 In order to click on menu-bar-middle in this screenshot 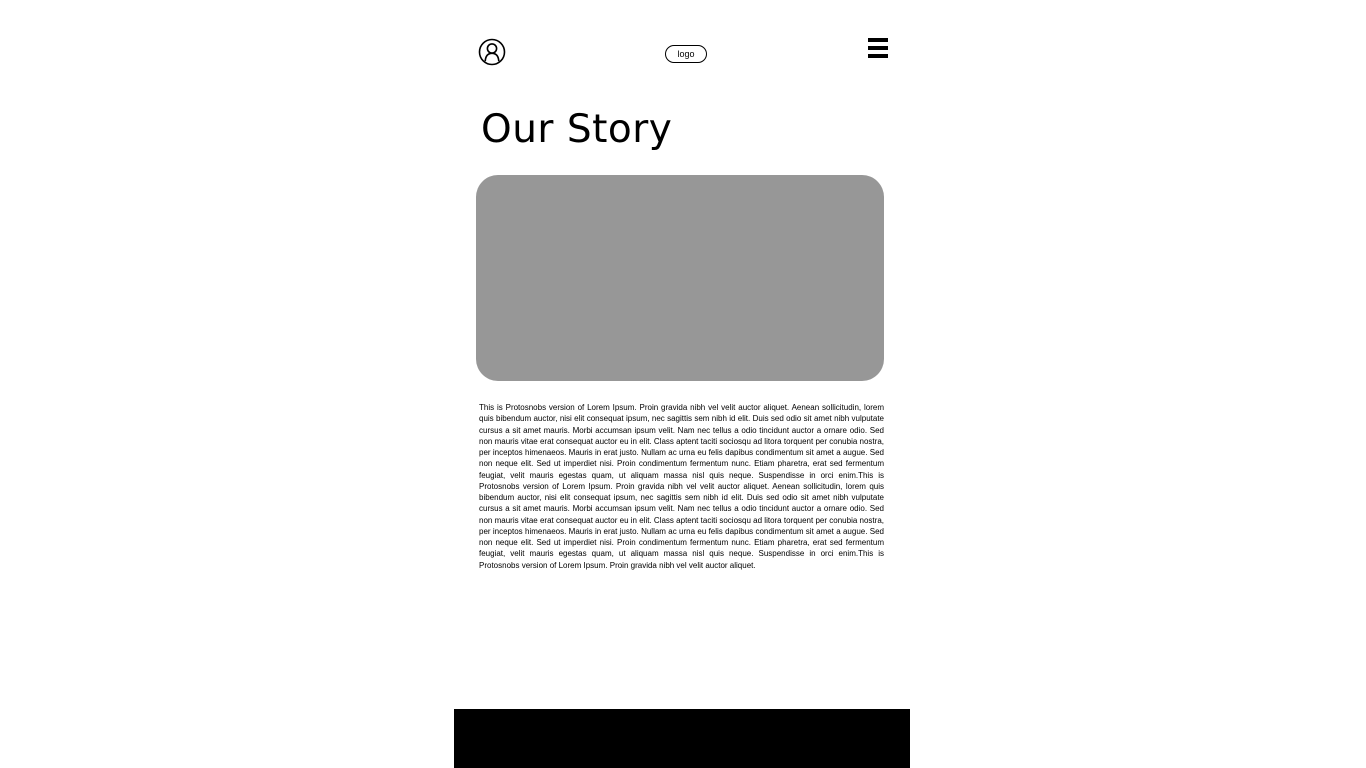, I will do `click(878, 48)`.